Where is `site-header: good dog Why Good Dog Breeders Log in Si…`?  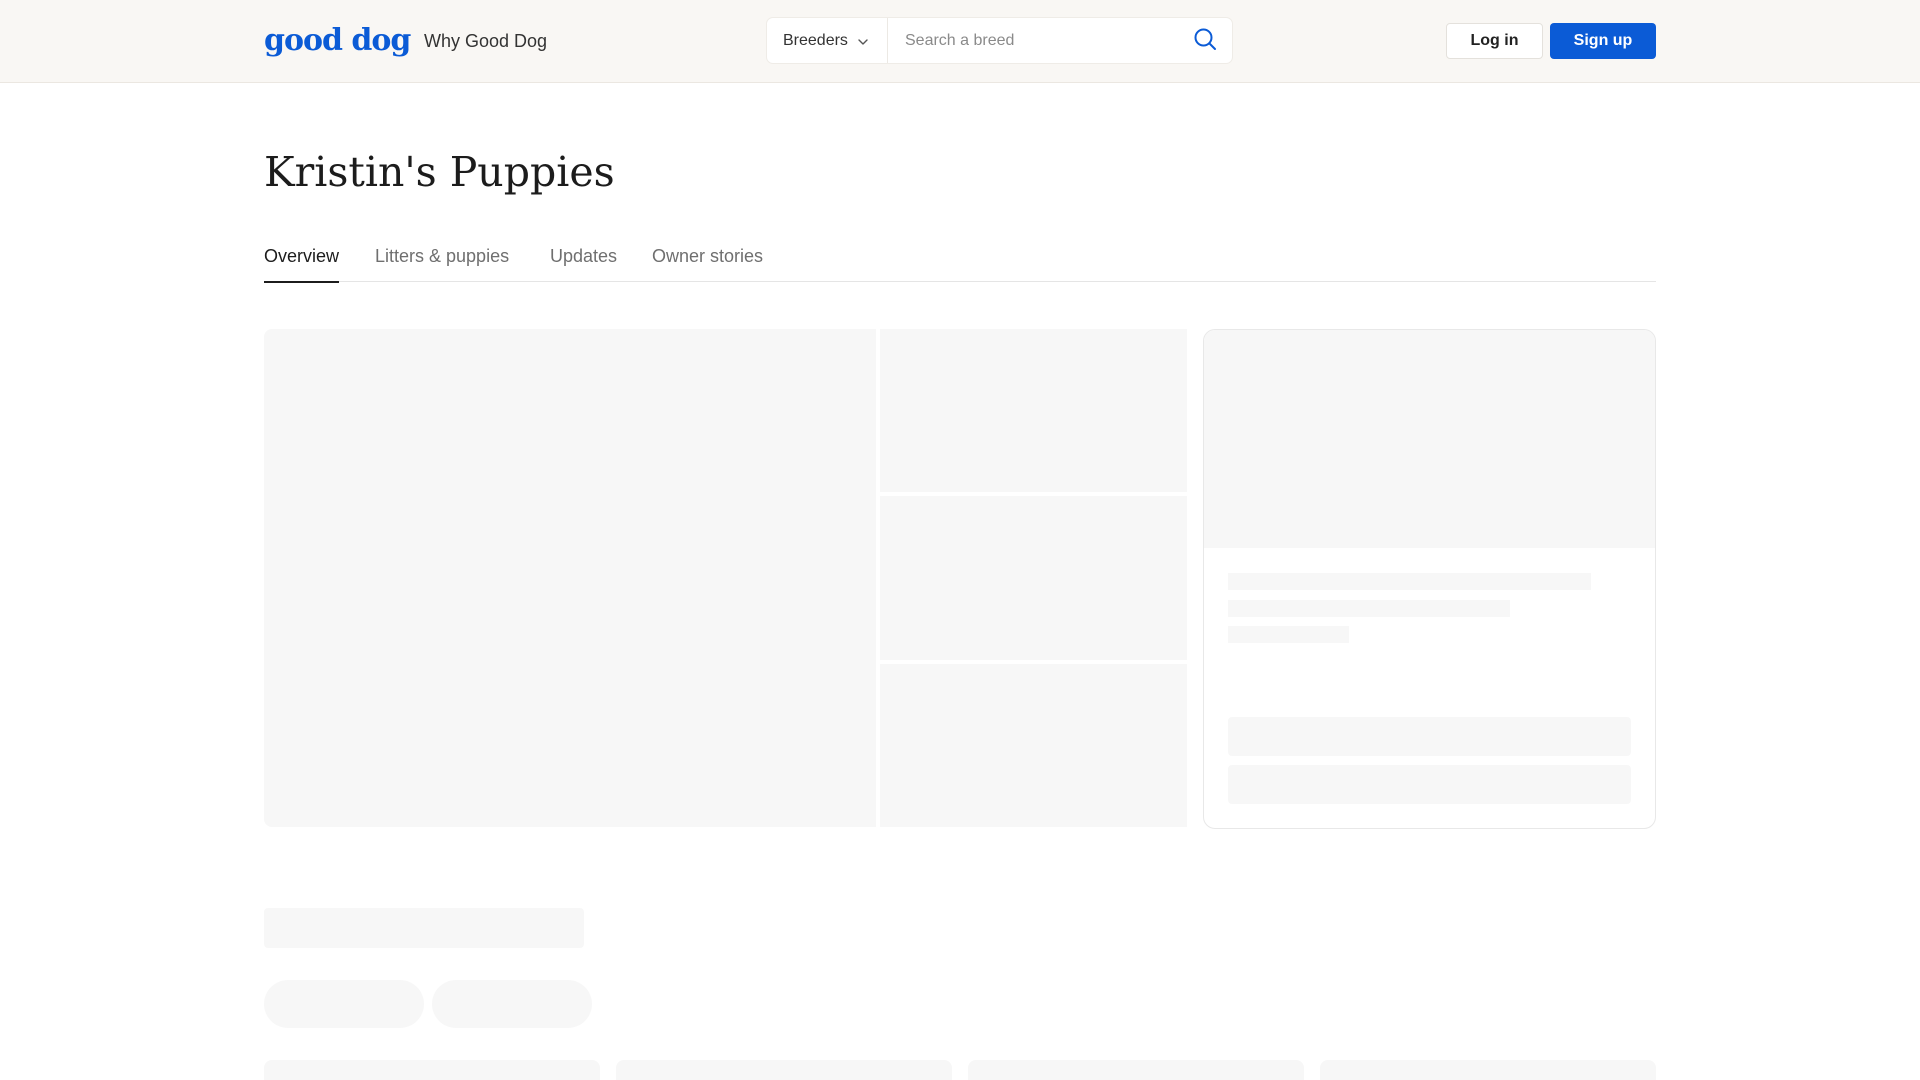
site-header: good dog Why Good Dog Breeders Log in Si… is located at coordinates (960, 41).